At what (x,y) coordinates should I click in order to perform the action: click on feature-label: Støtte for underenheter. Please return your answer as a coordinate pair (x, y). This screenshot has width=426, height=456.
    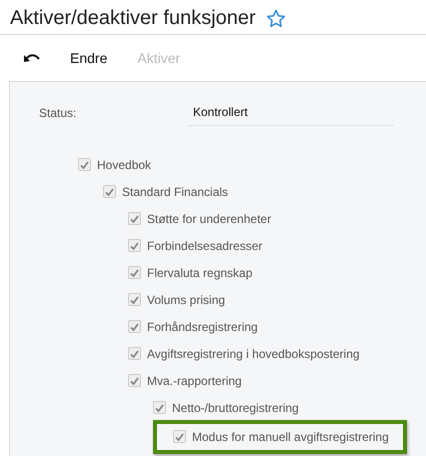
    Looking at the image, I should click on (209, 219).